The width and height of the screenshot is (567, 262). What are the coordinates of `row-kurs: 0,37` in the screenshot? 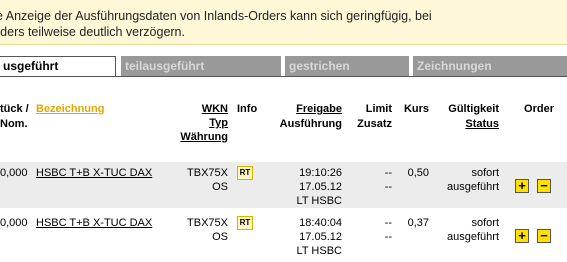 It's located at (418, 223).